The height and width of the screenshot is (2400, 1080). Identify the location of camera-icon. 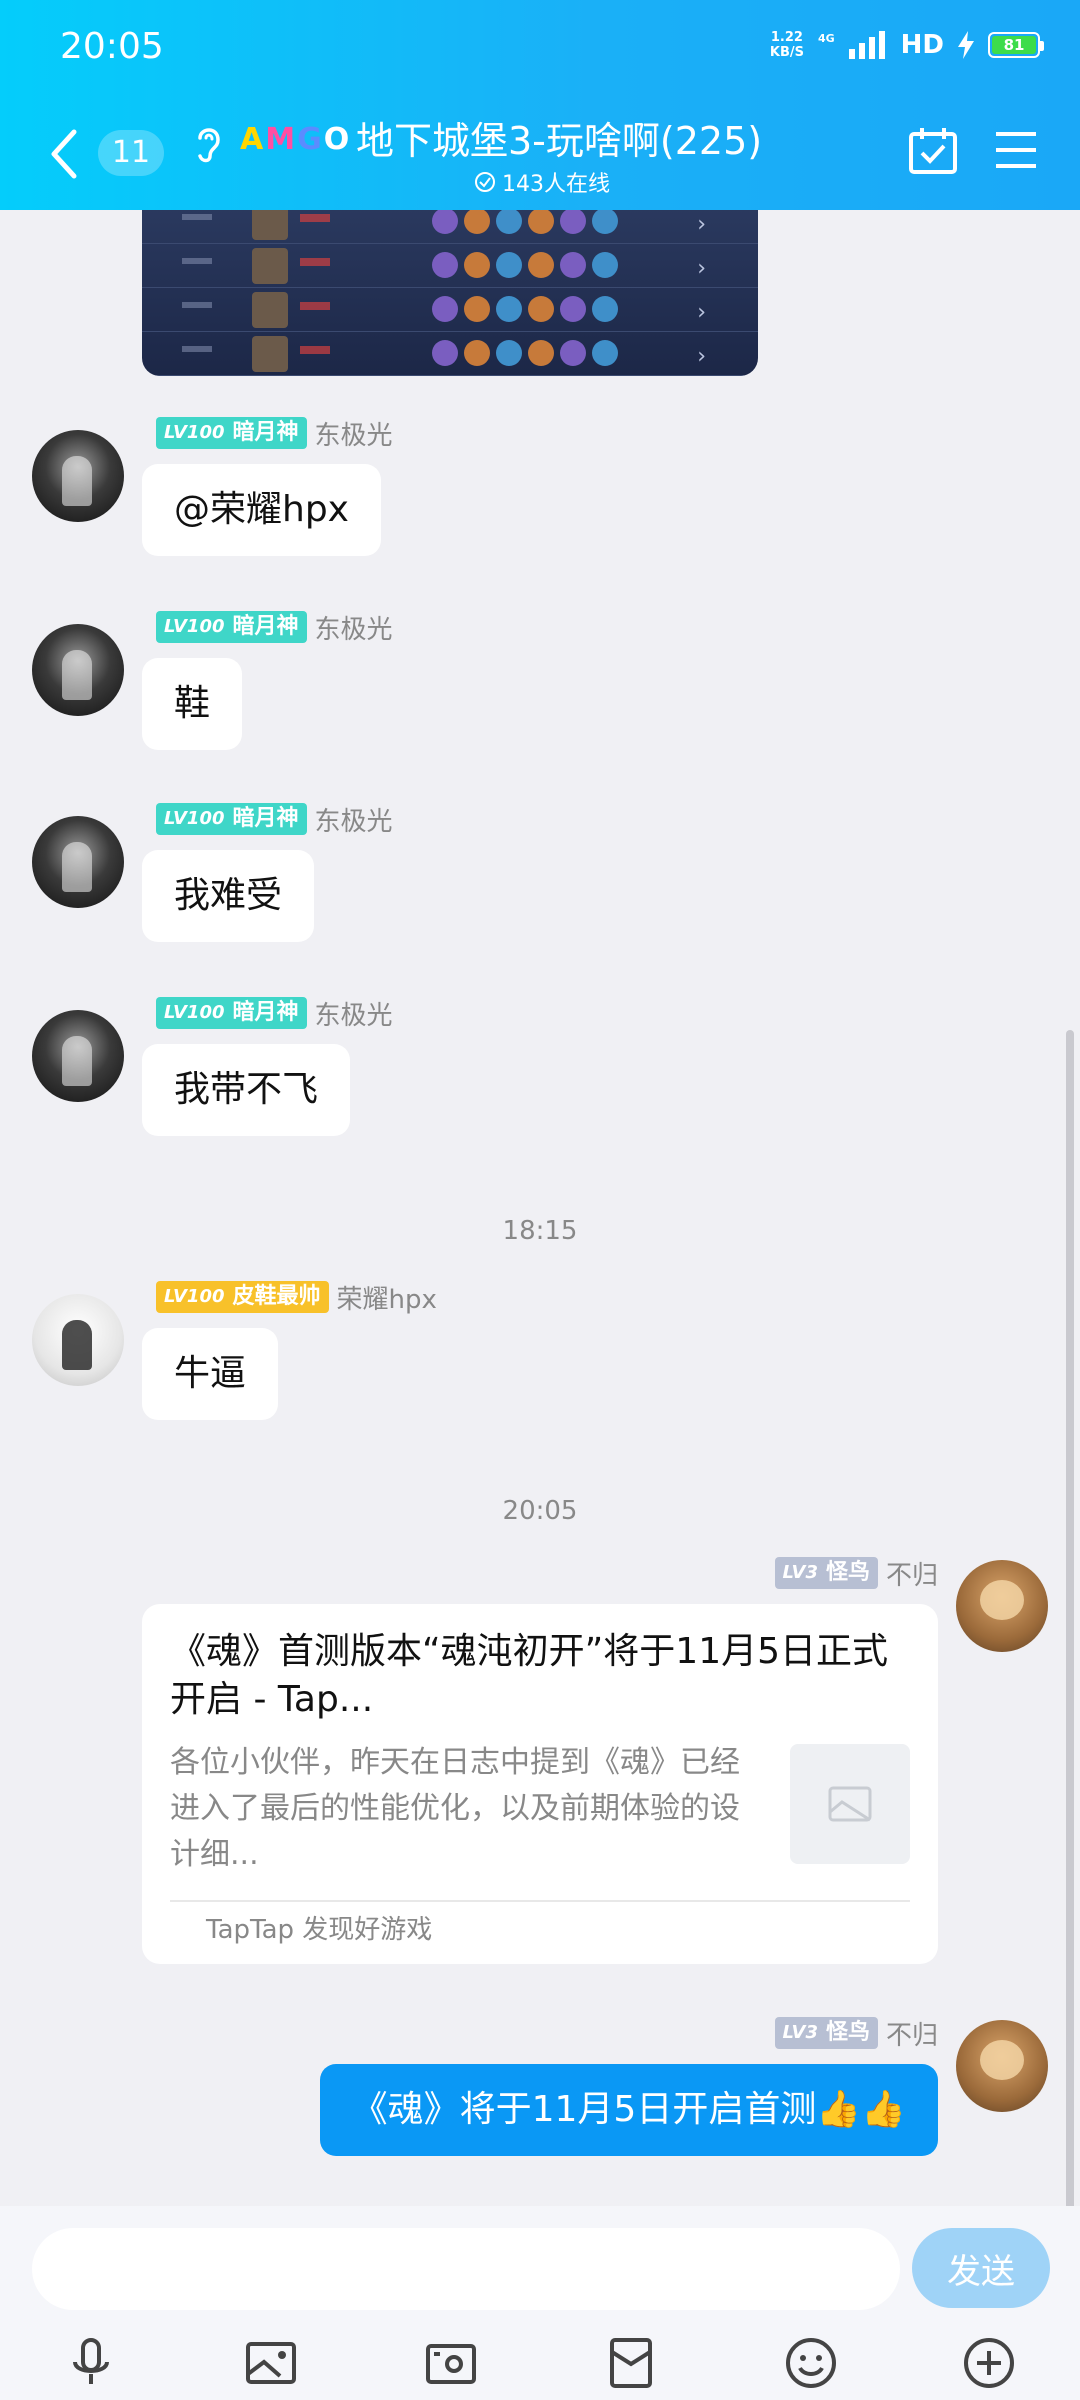
(451, 2363).